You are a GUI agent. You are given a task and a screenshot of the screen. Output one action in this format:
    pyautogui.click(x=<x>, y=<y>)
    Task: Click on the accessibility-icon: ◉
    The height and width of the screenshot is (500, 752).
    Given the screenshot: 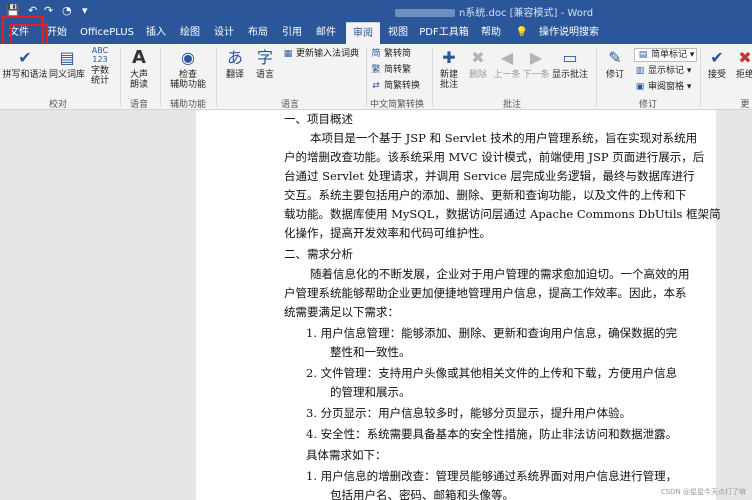 What is the action you would take?
    pyautogui.click(x=188, y=57)
    